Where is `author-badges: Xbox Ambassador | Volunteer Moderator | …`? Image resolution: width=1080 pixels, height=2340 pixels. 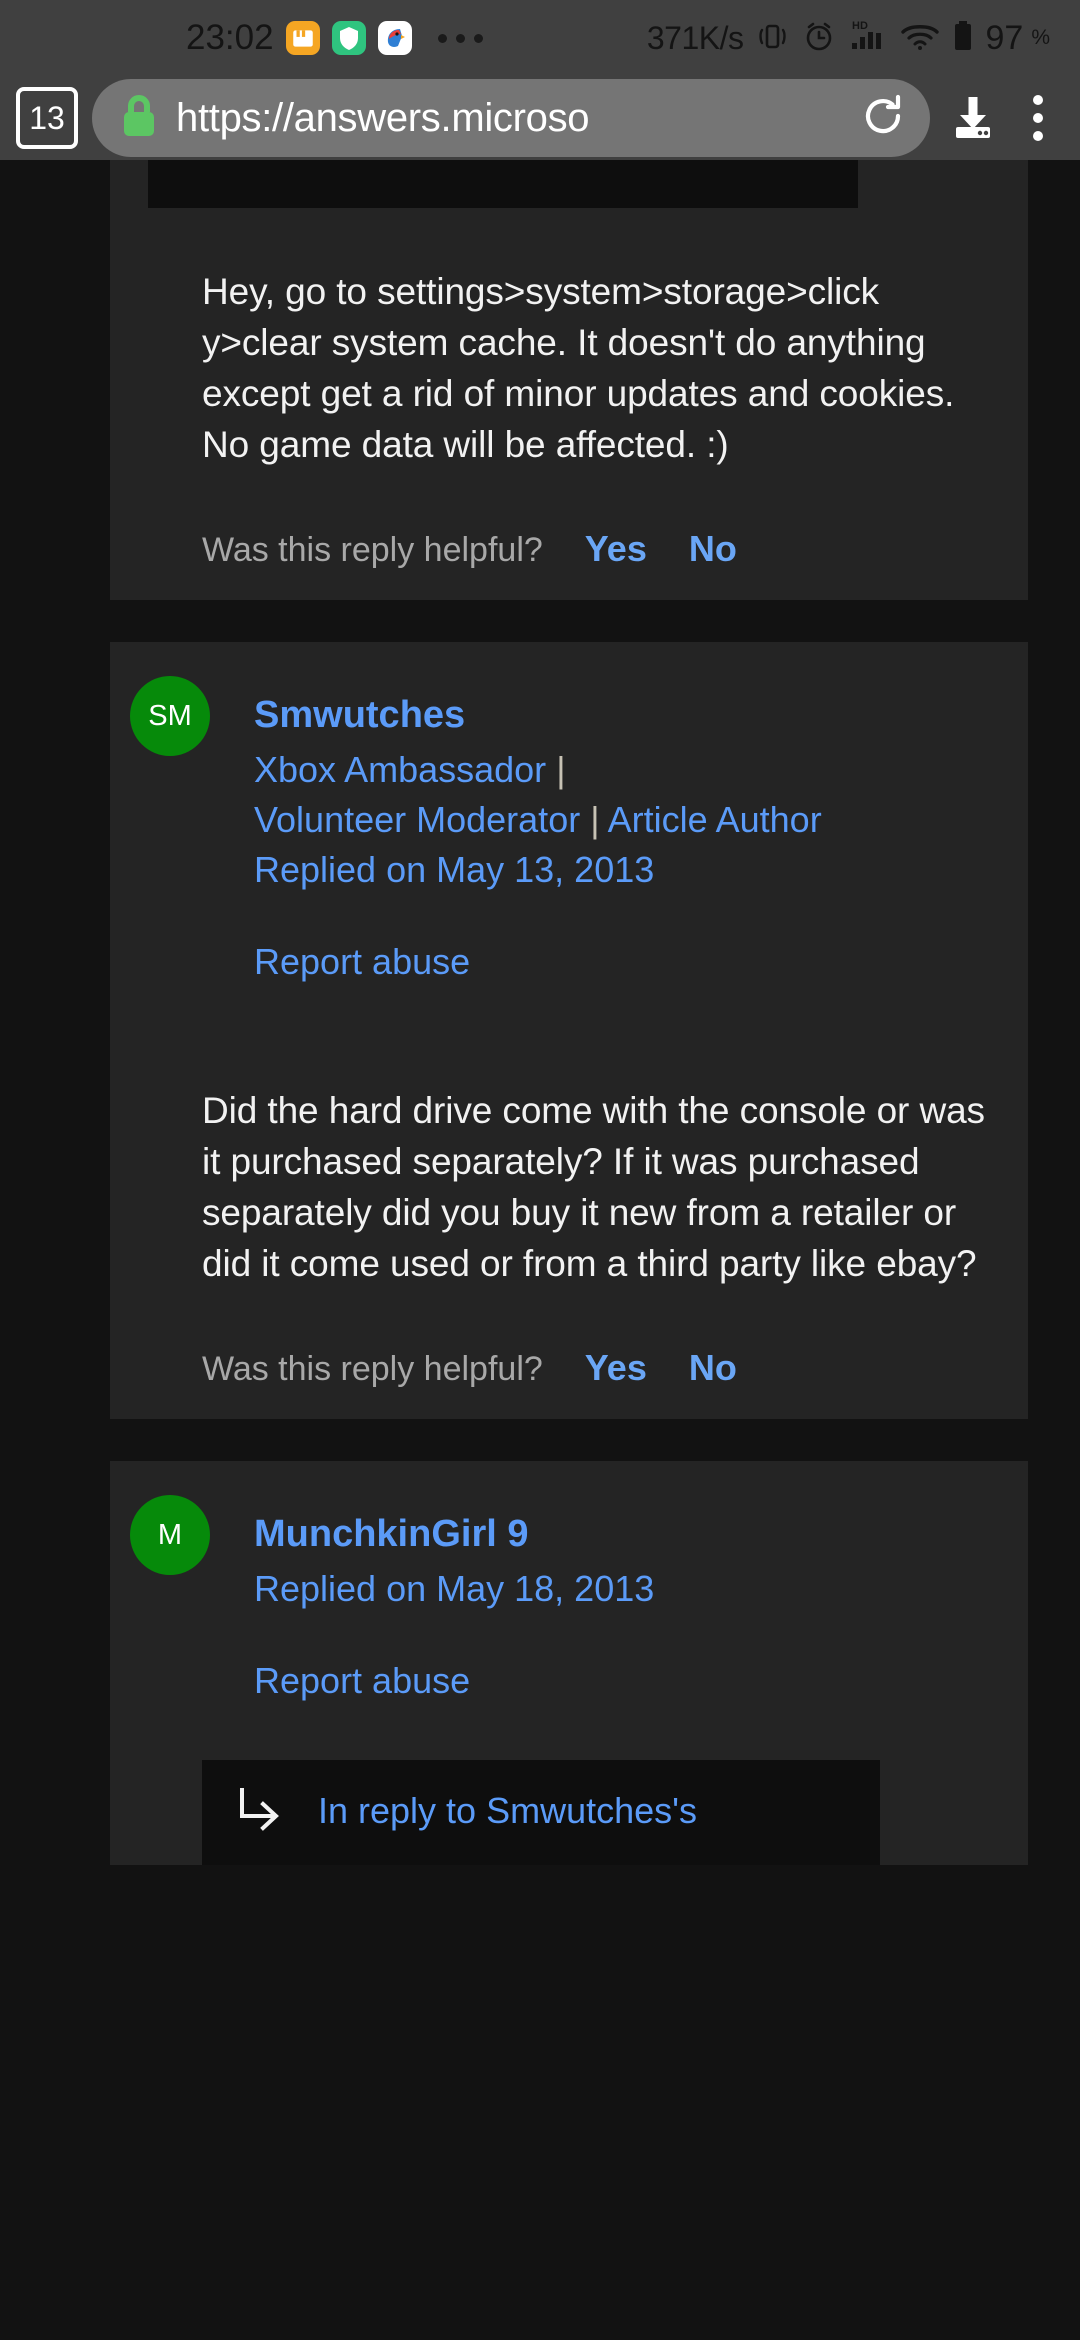
author-badges: Xbox Ambassador | Volunteer Moderator | … is located at coordinates (641, 795).